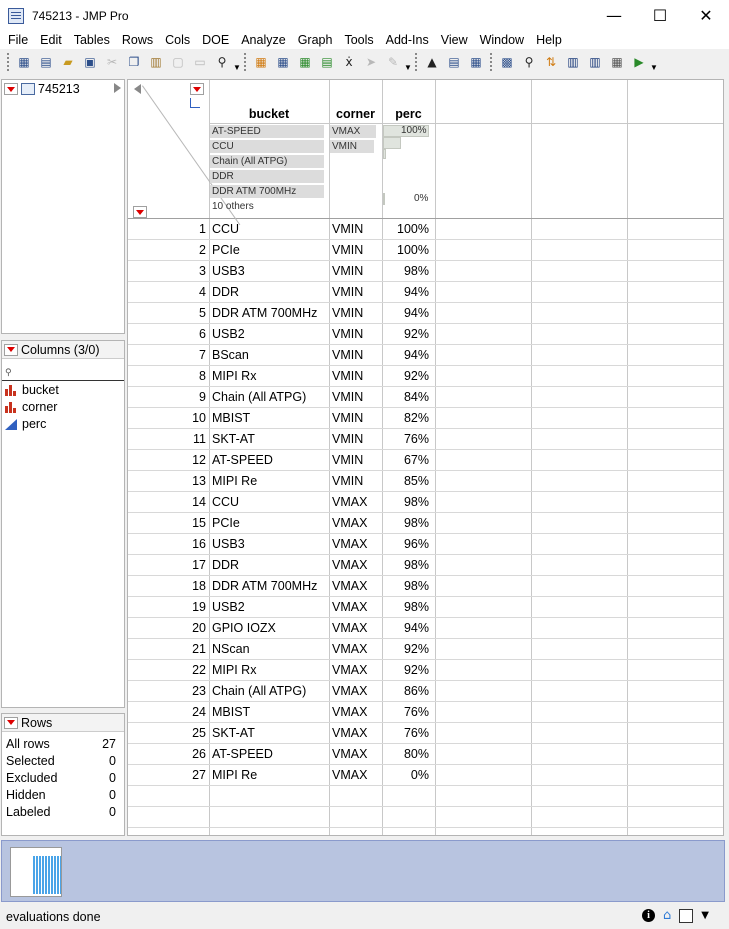 Image resolution: width=729 pixels, height=929 pixels. What do you see at coordinates (167, 628) in the screenshot?
I see `row-number: 20` at bounding box center [167, 628].